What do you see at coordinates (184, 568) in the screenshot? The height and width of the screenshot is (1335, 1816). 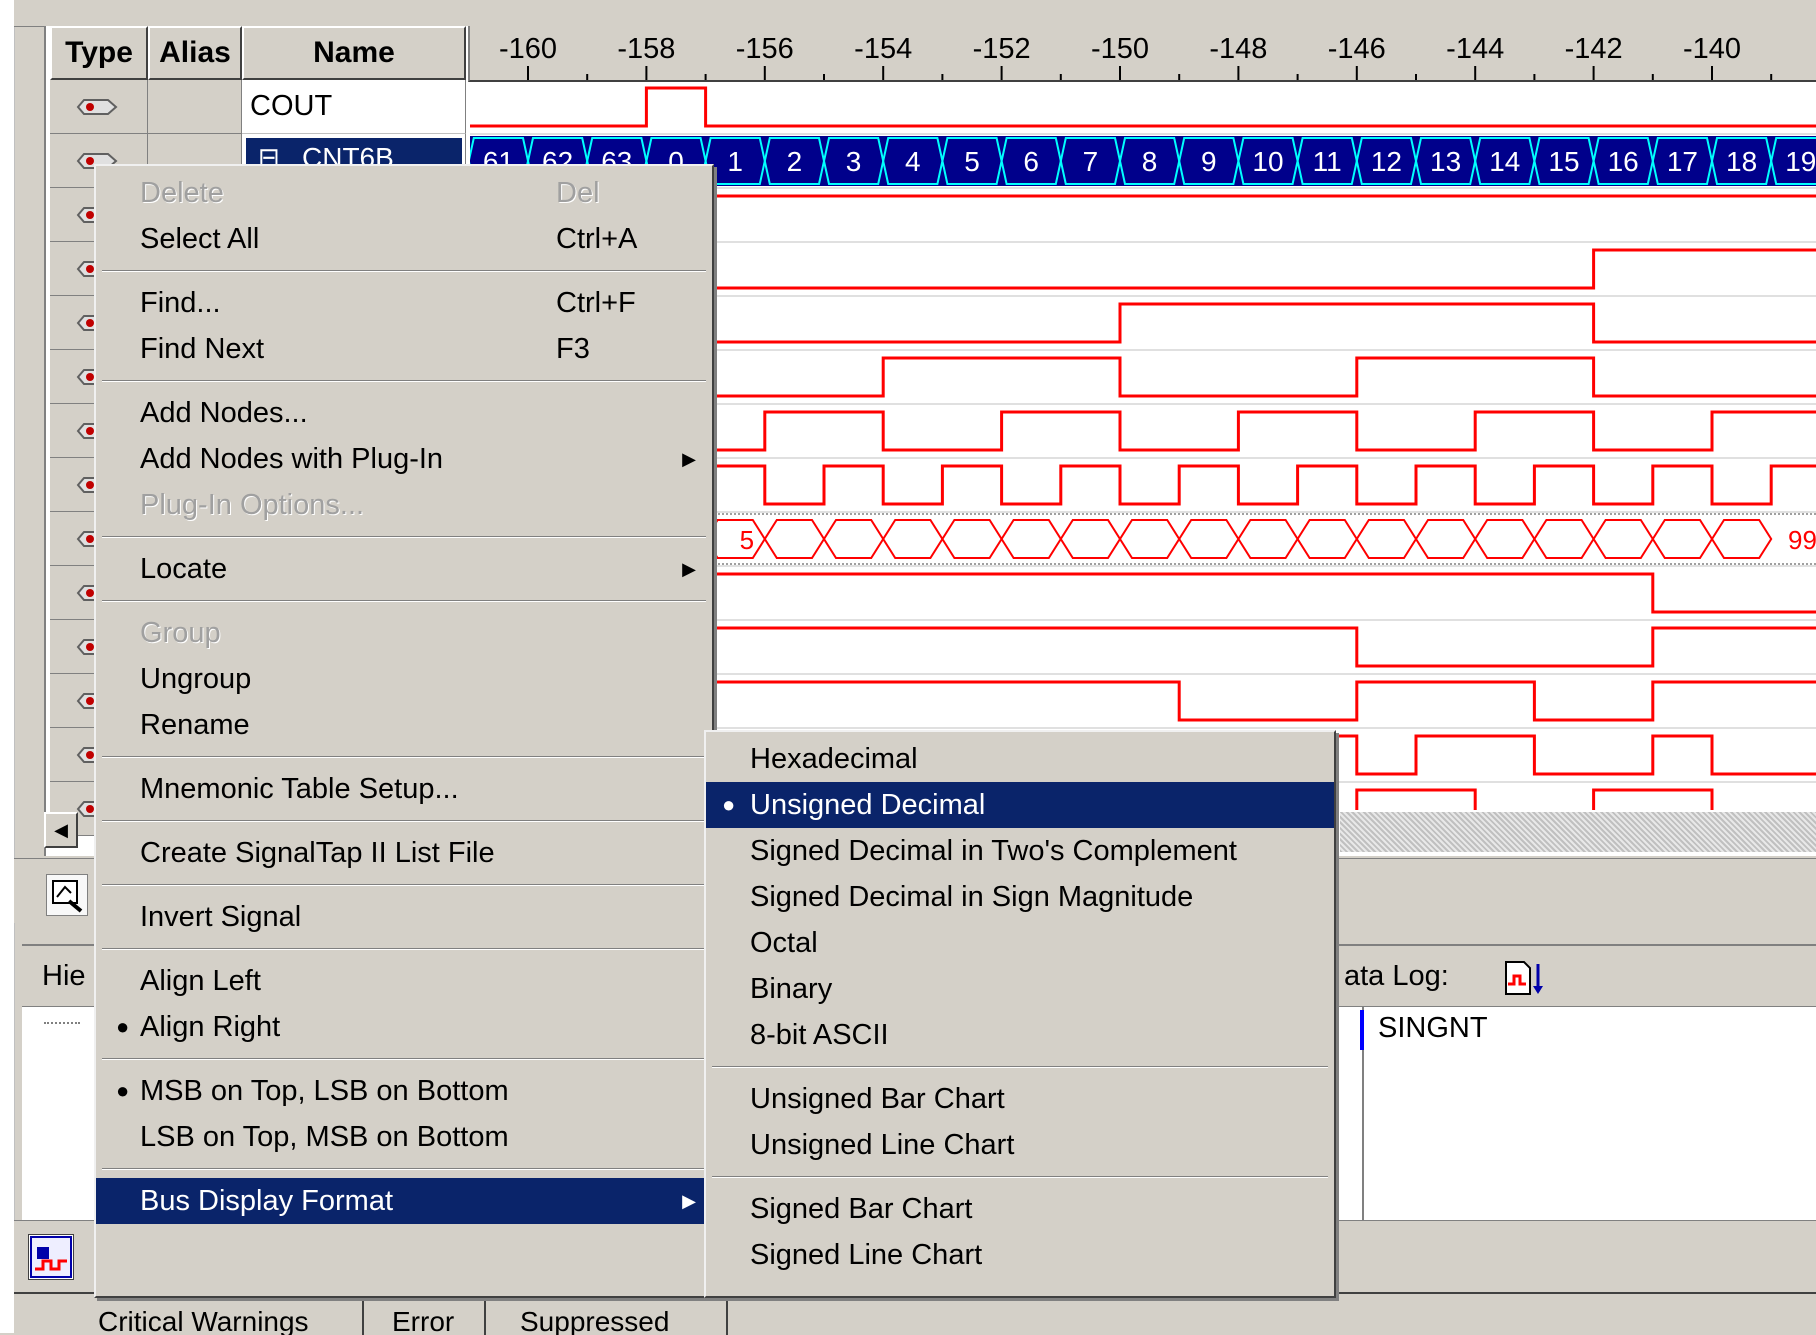 I see `menu-item-label: Locate` at bounding box center [184, 568].